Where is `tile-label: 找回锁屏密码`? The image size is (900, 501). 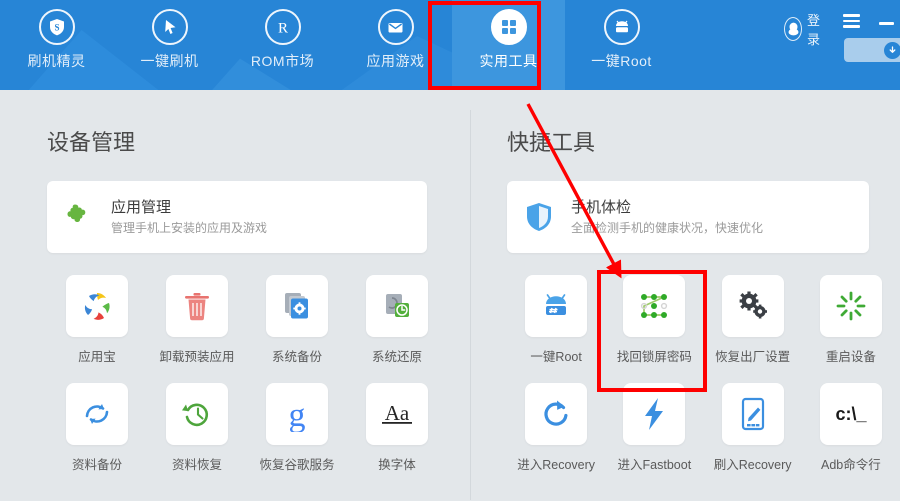 tile-label: 找回锁屏密码 is located at coordinates (654, 357).